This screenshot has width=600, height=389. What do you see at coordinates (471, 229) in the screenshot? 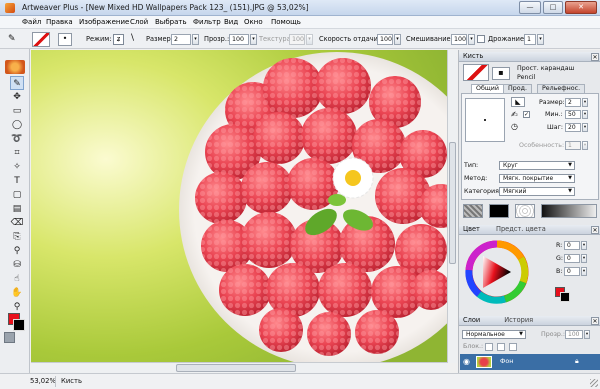
I see `color-tab: Цвет` at bounding box center [471, 229].